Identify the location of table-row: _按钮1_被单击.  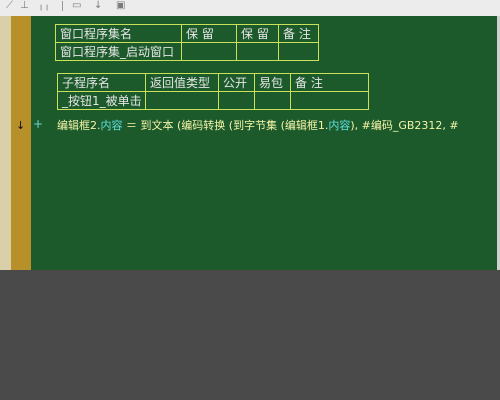
(213, 100).